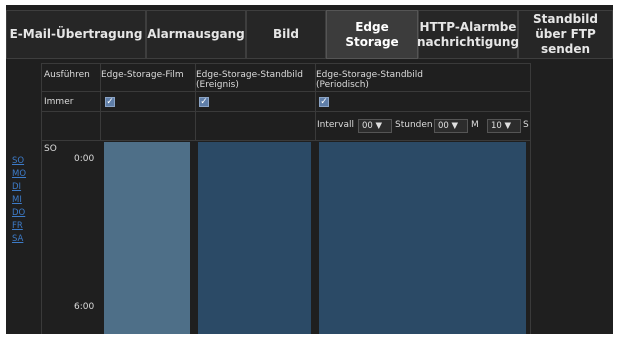 This screenshot has width=619, height=339. Describe the element at coordinates (249, 80) in the screenshot. I see `column-header-still-event: Edge-Storage-Standbild (Ereignis)` at that location.